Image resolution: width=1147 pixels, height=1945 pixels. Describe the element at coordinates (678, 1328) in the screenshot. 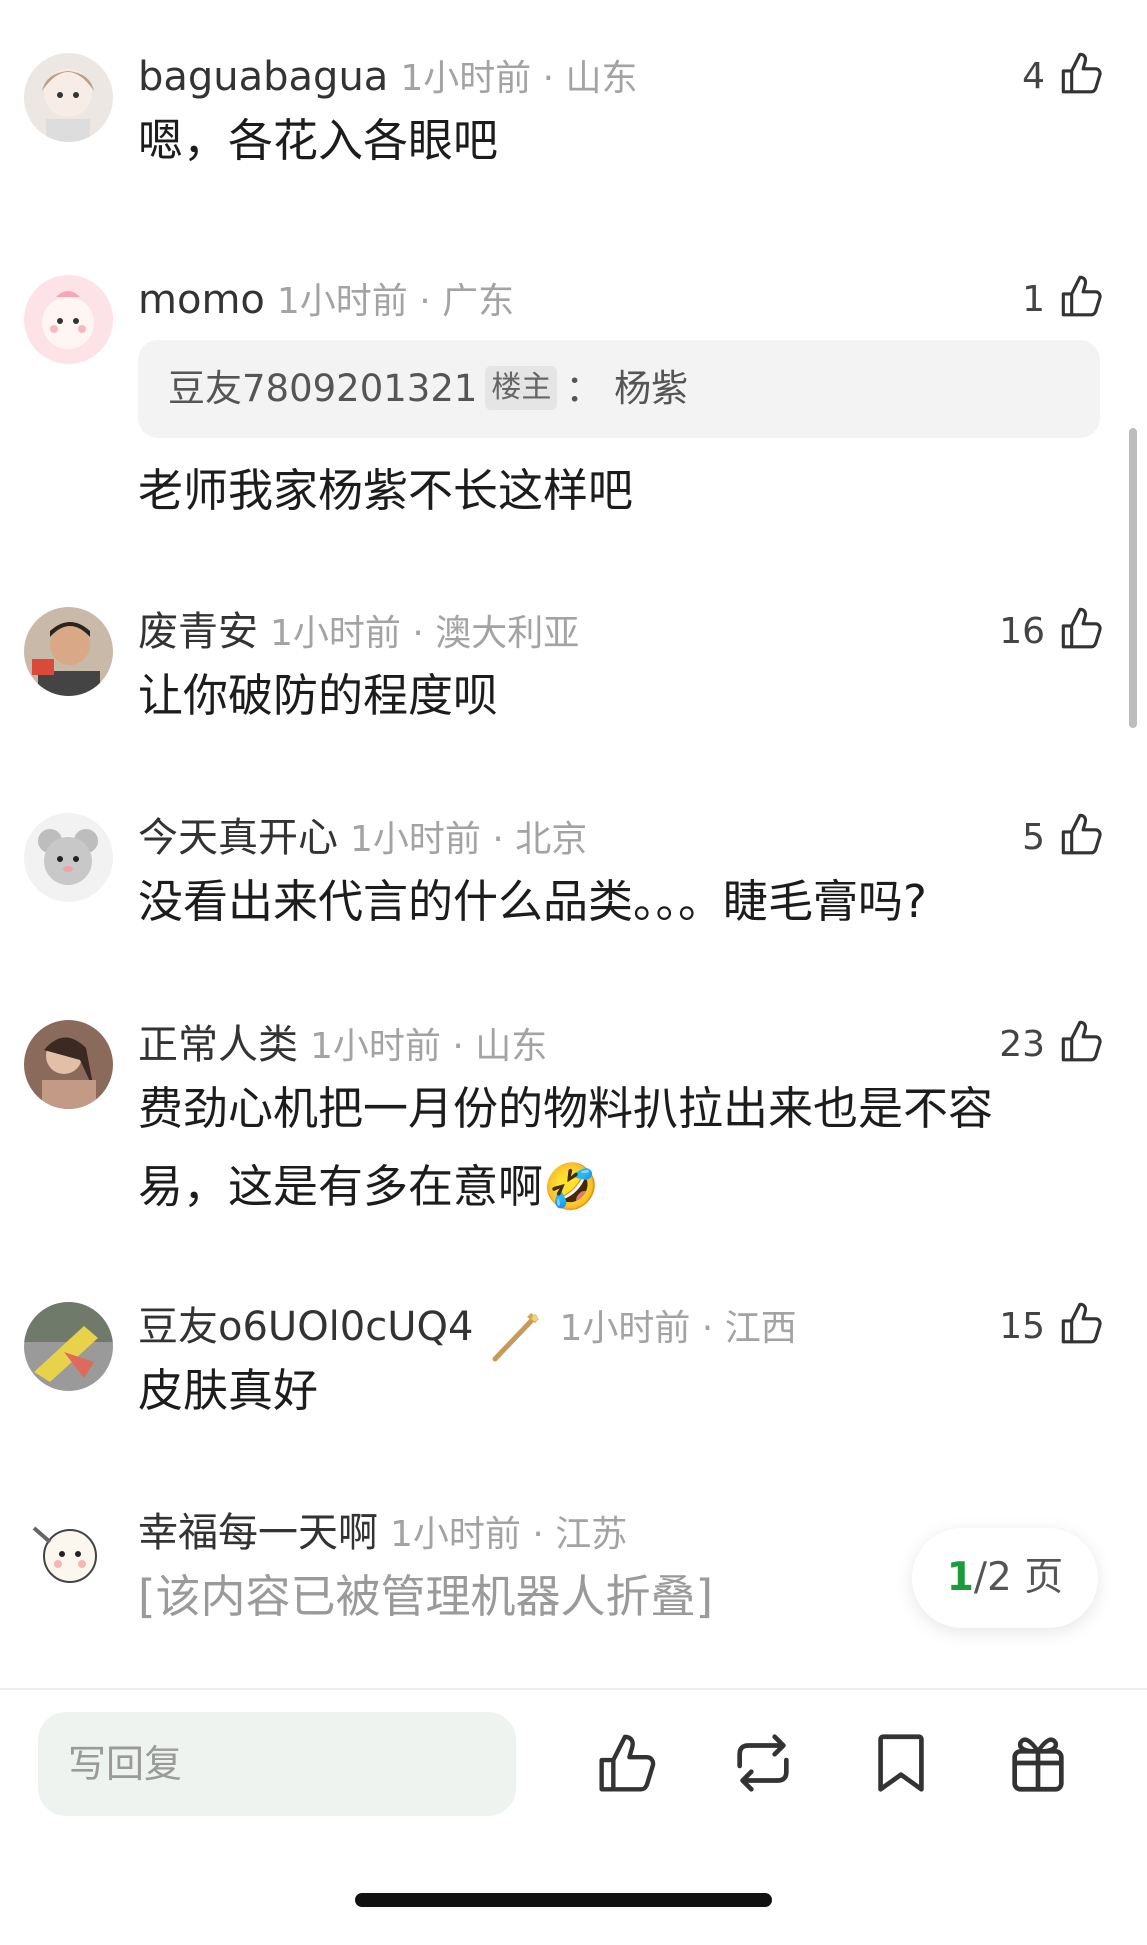

I see `timestamp-location: 1小时前 · 江西` at that location.